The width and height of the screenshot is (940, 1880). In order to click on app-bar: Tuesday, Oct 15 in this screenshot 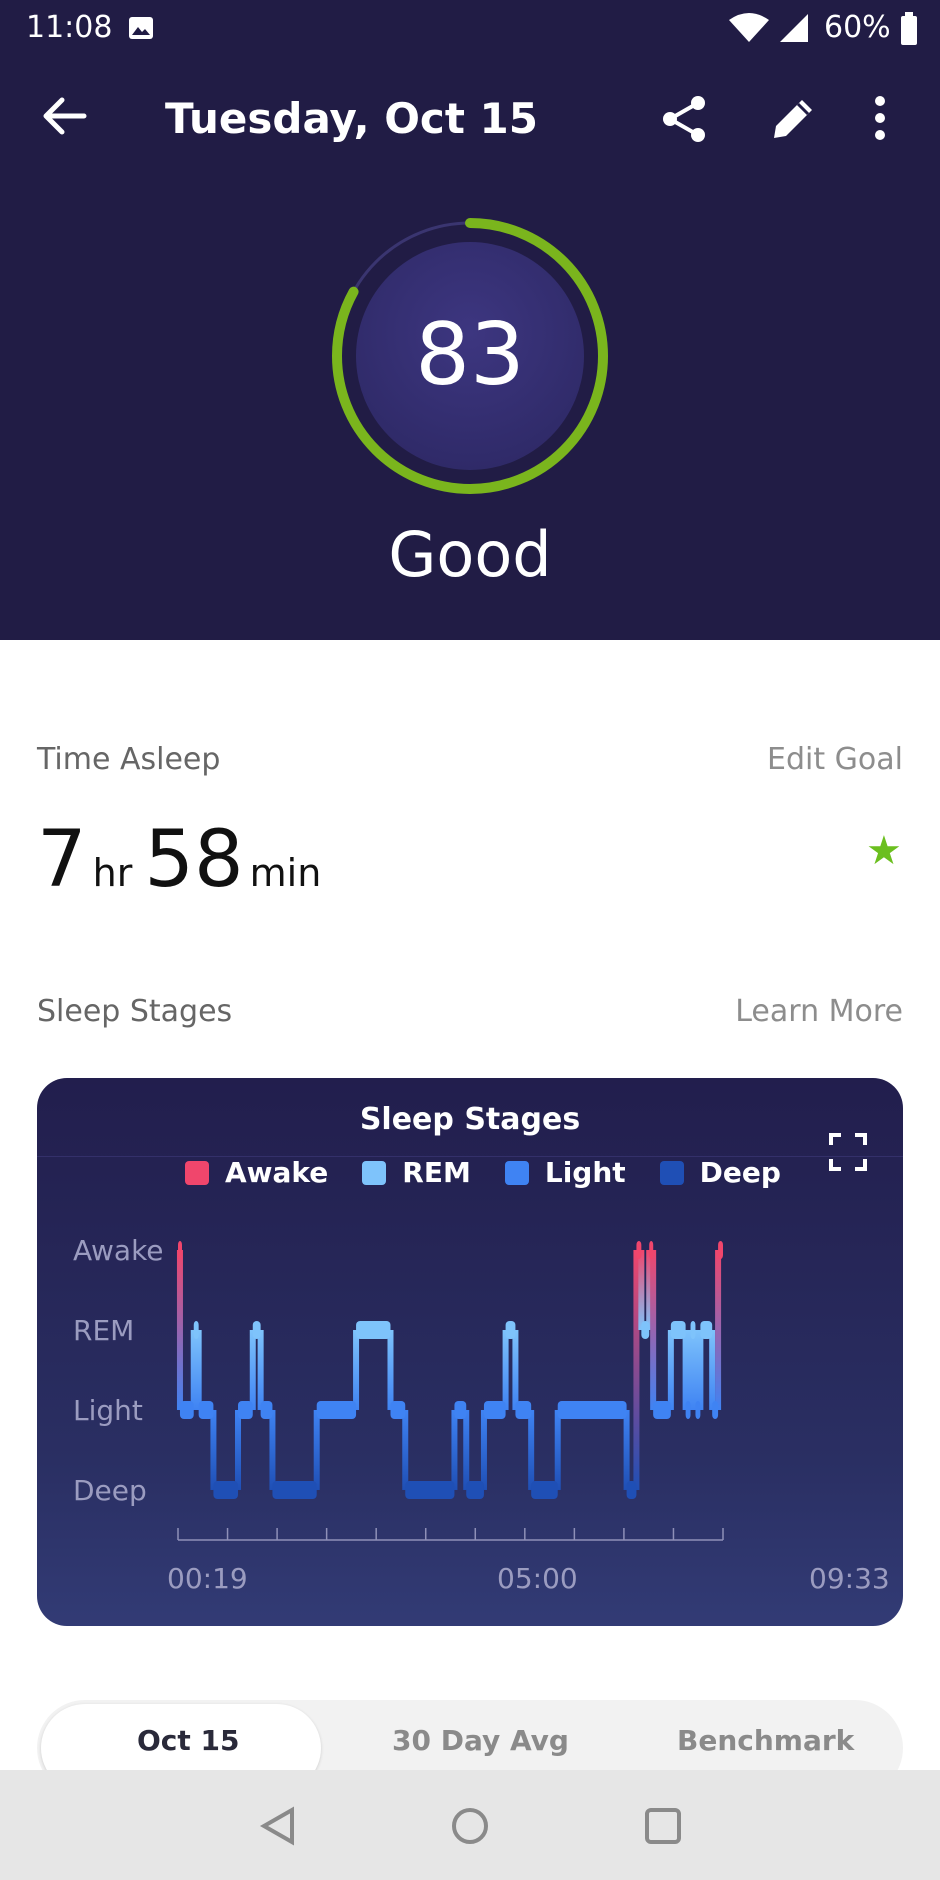, I will do `click(470, 120)`.